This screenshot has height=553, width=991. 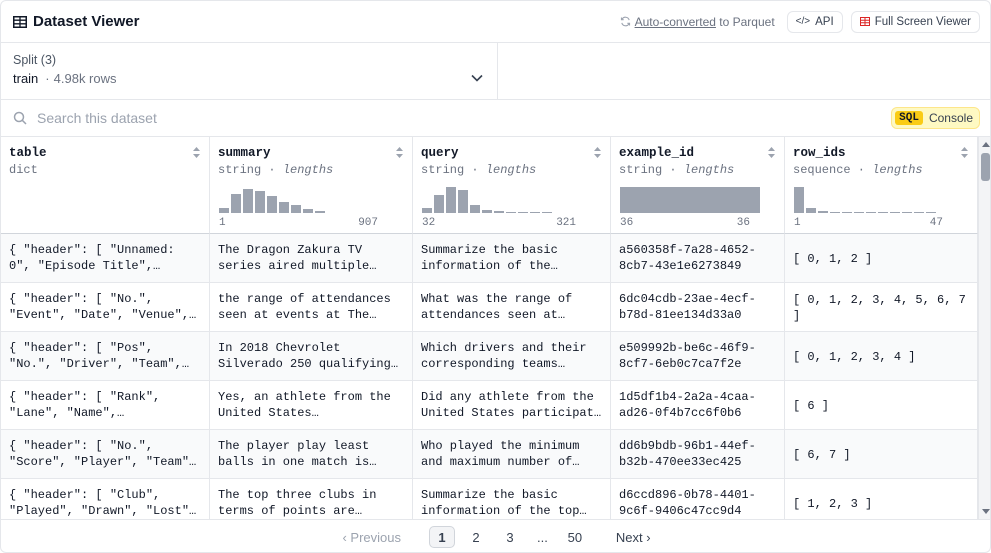 I want to click on cell-example-id: dd6b9bdb-96b1-44ef-b32b-470ee33ec425, so click(x=698, y=454).